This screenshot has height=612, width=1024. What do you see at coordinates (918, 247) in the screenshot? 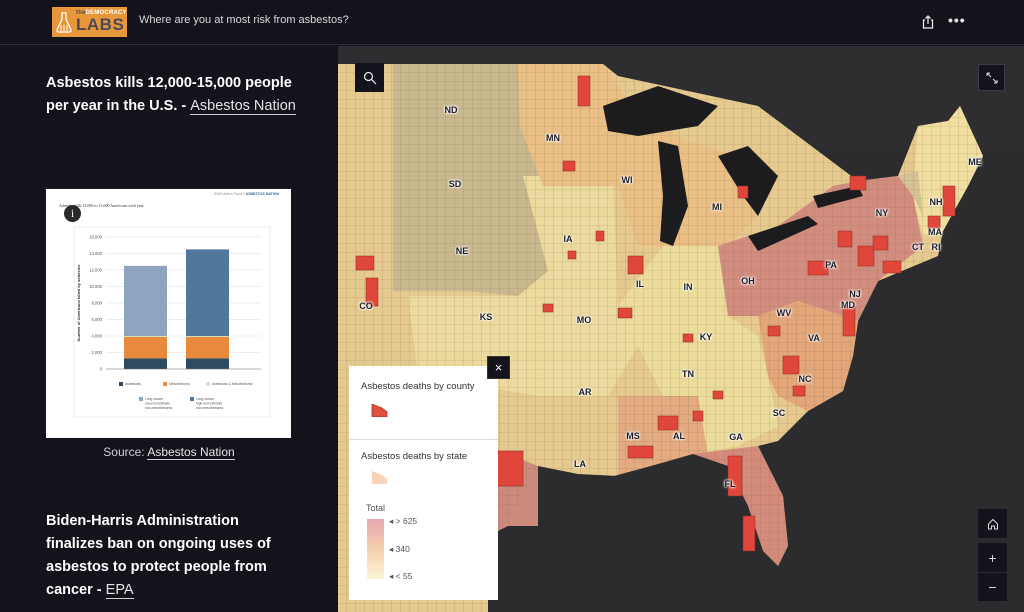
I see `state-label-ct: CT` at bounding box center [918, 247].